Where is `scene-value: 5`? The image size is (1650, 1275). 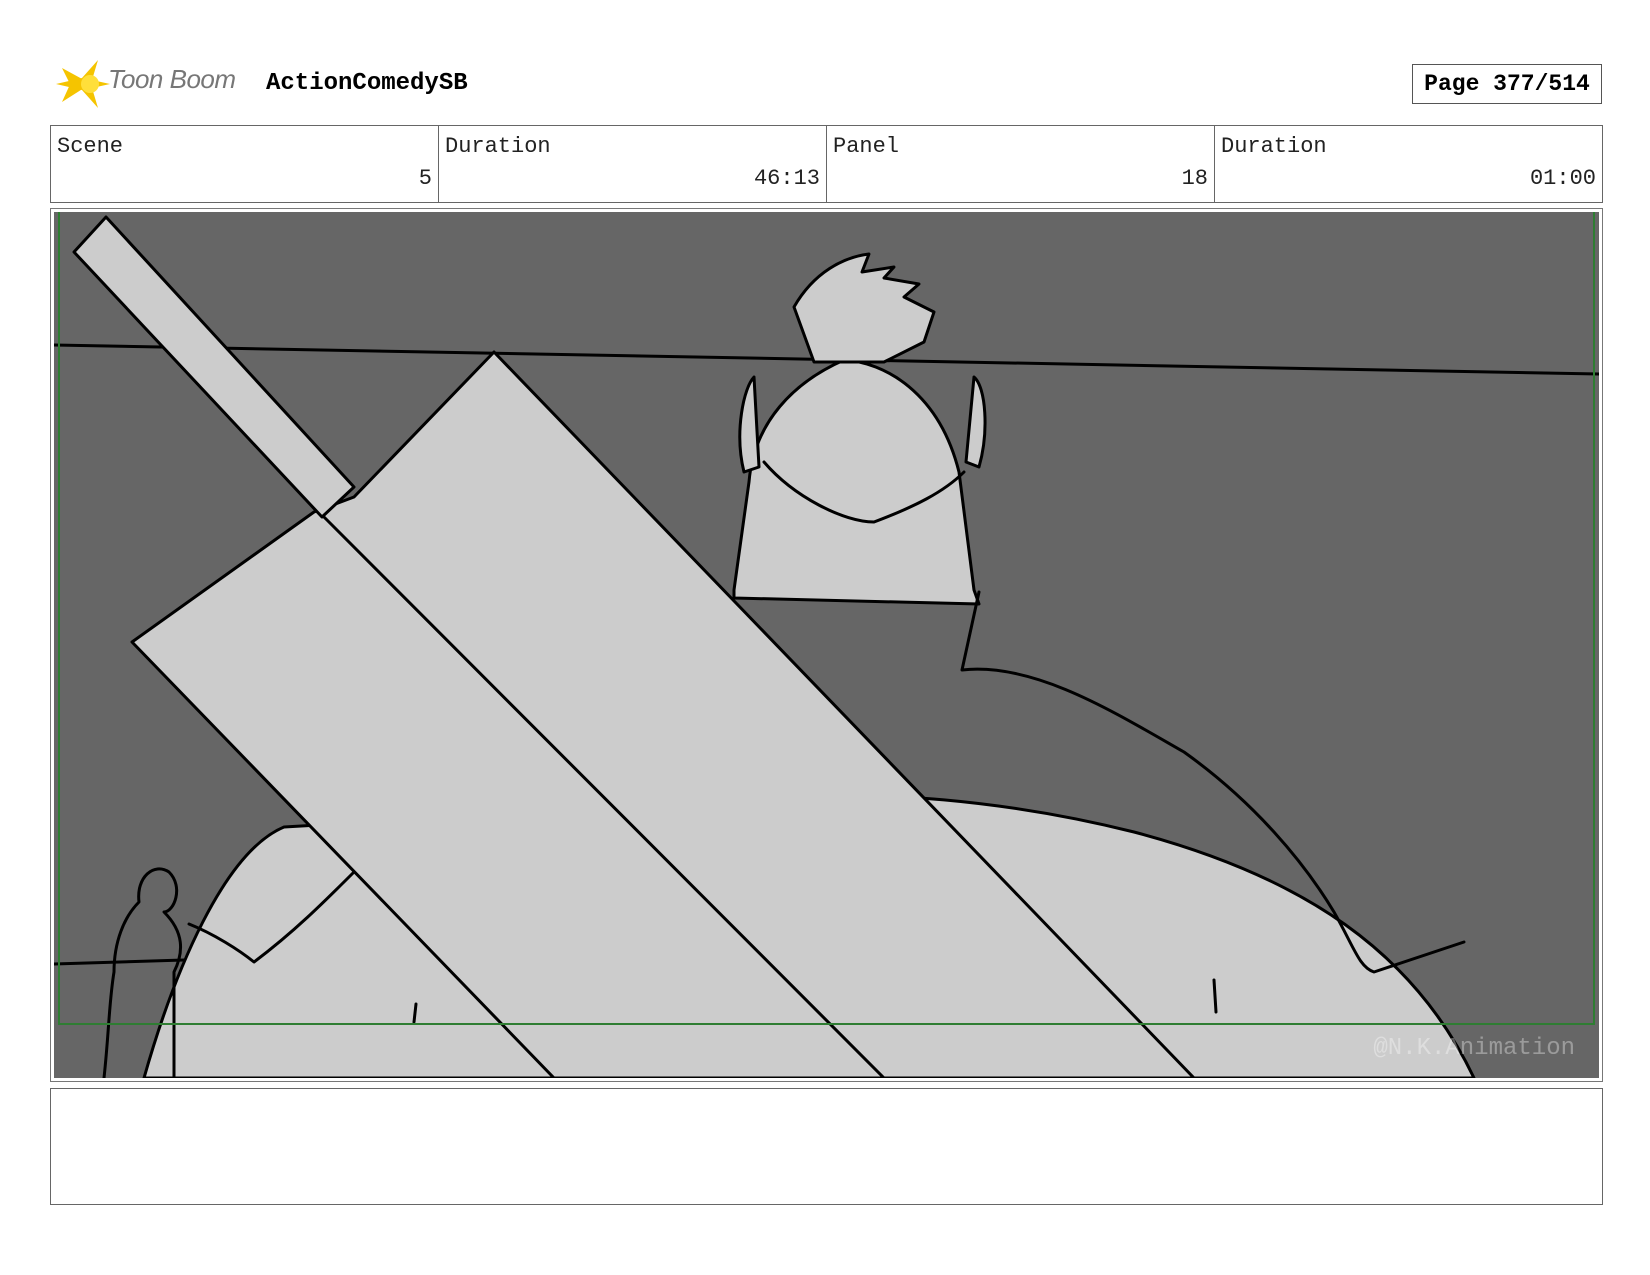 scene-value: 5 is located at coordinates (425, 178).